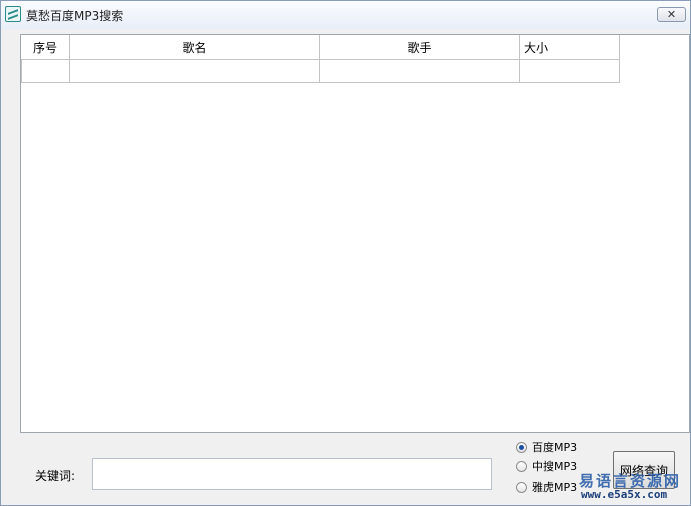 This screenshot has height=506, width=691. I want to click on source-label-baidu: 百度MP3, so click(555, 447).